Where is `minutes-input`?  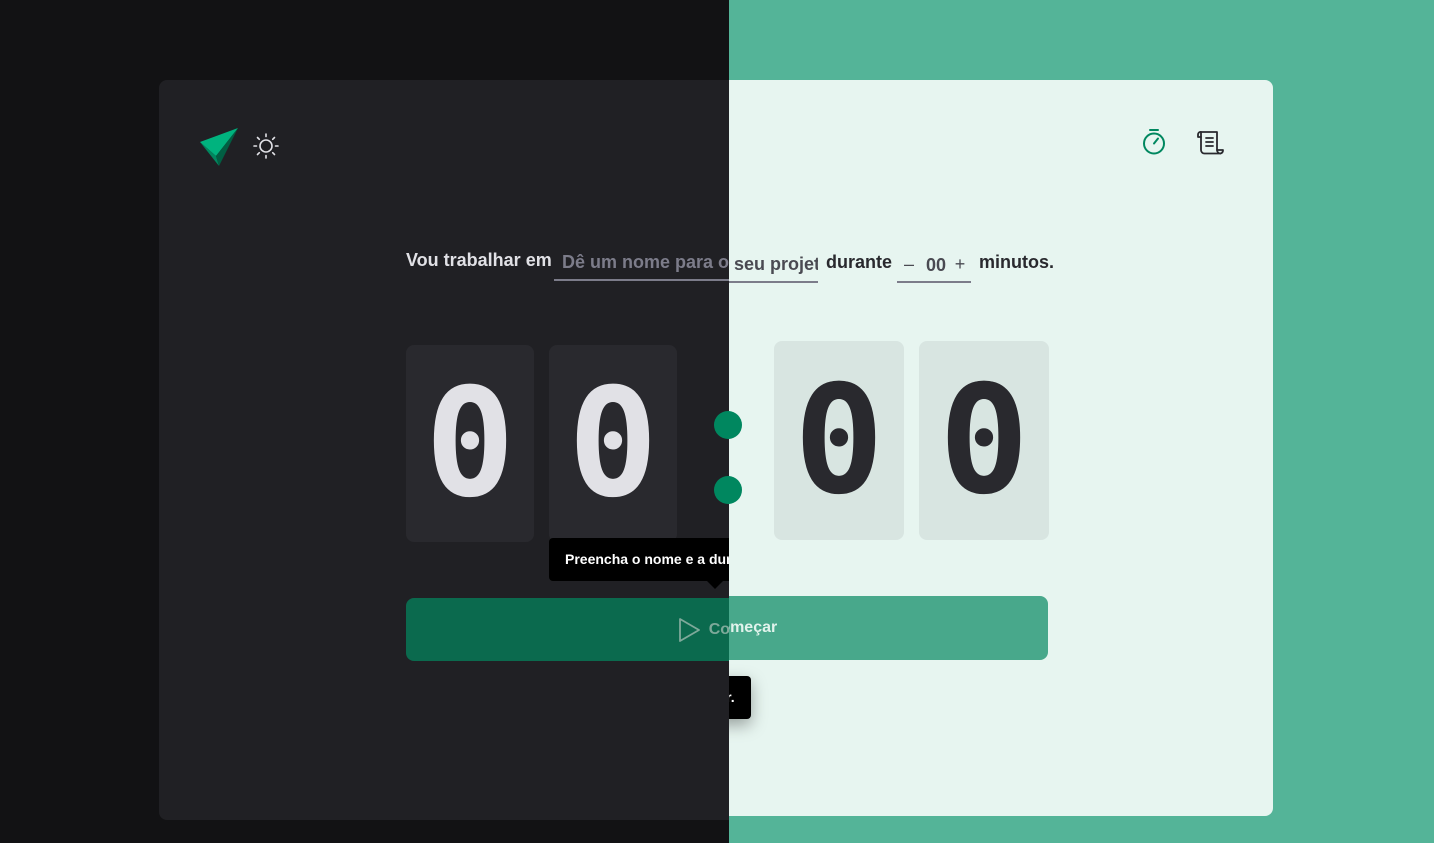
minutes-input is located at coordinates (936, 265).